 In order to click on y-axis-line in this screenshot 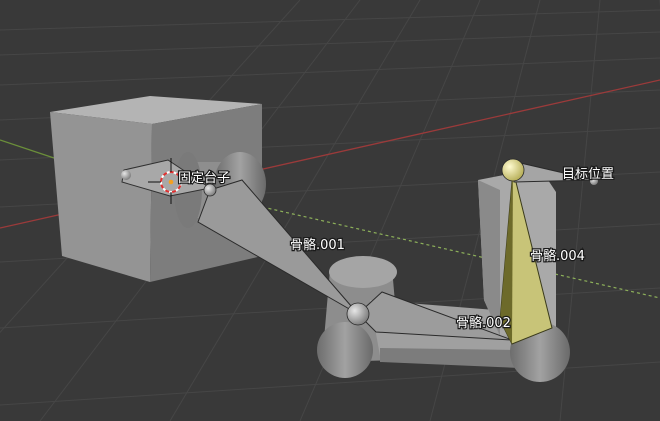, I will do `click(30, 150)`.